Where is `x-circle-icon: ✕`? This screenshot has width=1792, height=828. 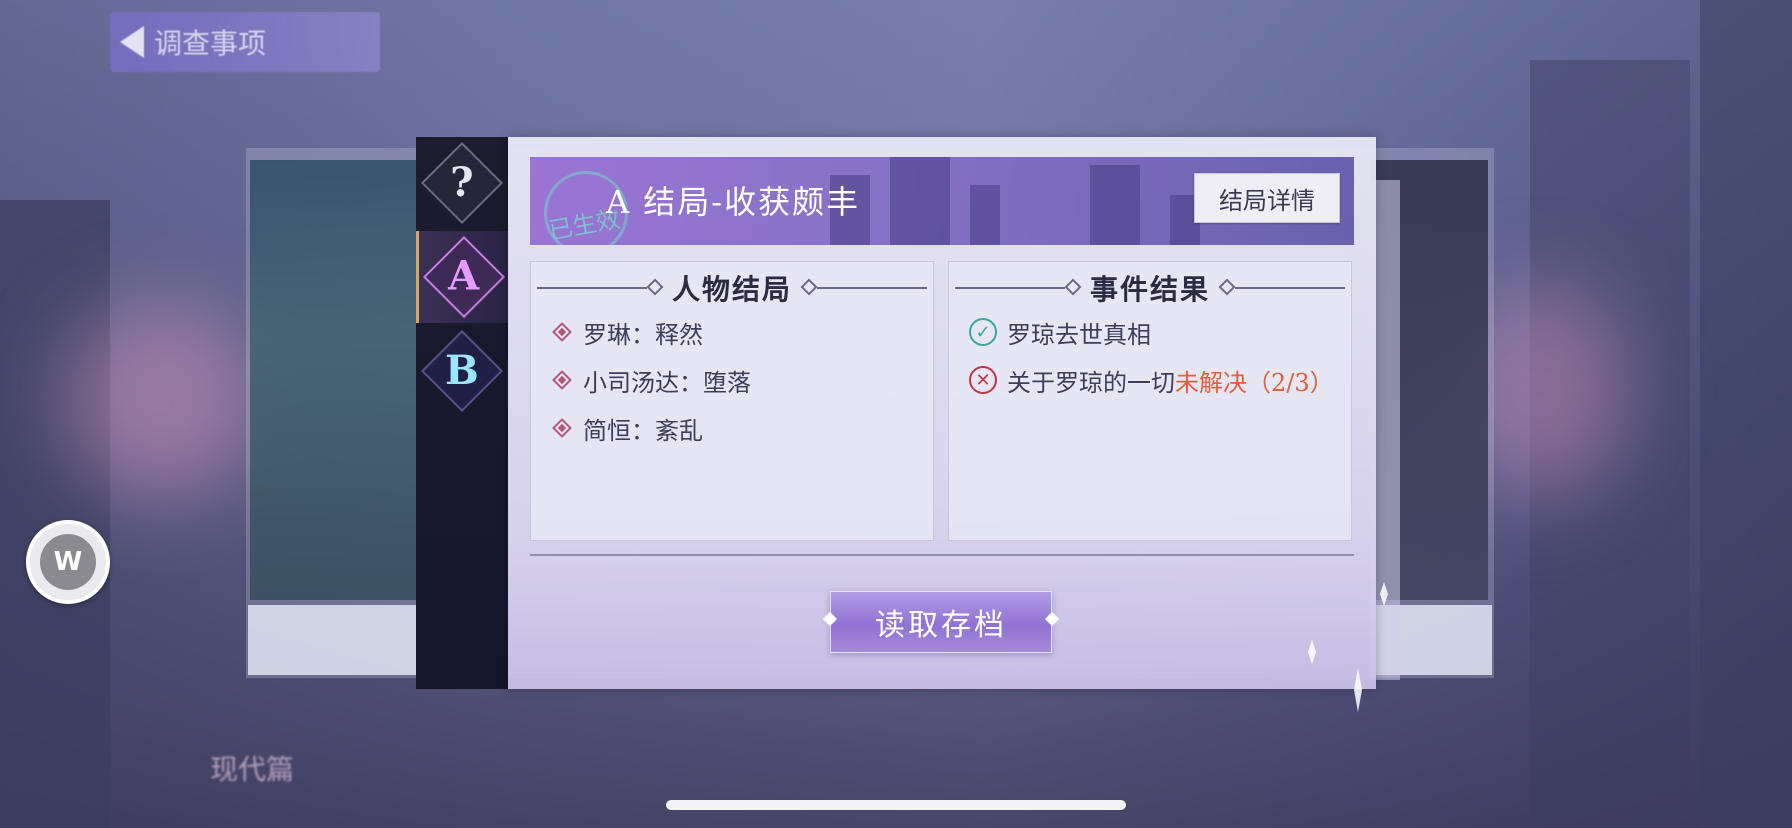 x-circle-icon: ✕ is located at coordinates (983, 380).